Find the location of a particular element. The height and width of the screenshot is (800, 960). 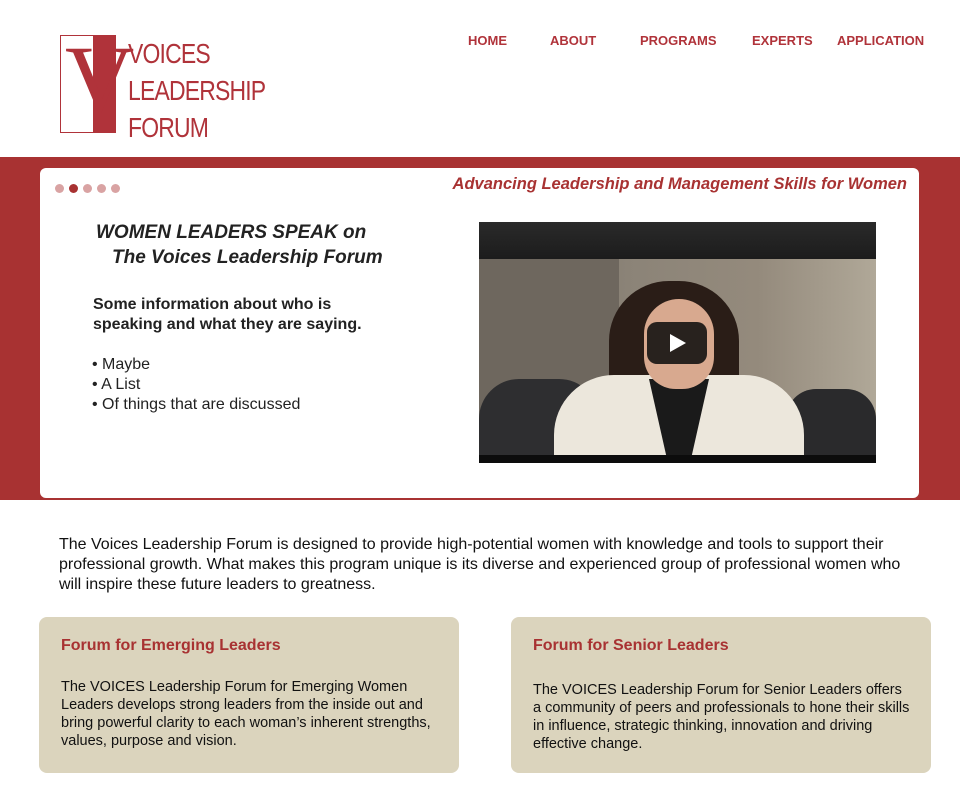

logo-line: LEADERSHIP is located at coordinates (197, 90).